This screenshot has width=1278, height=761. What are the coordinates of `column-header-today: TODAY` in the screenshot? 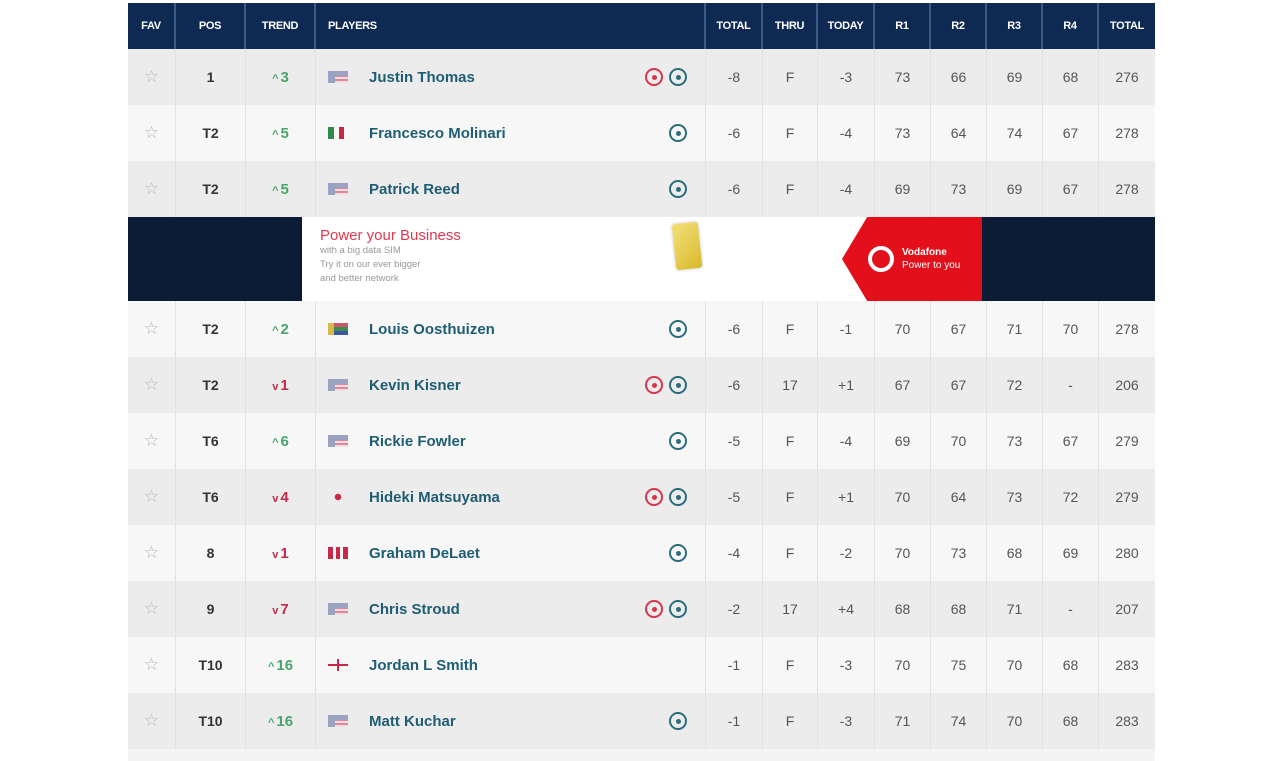 It's located at (846, 26).